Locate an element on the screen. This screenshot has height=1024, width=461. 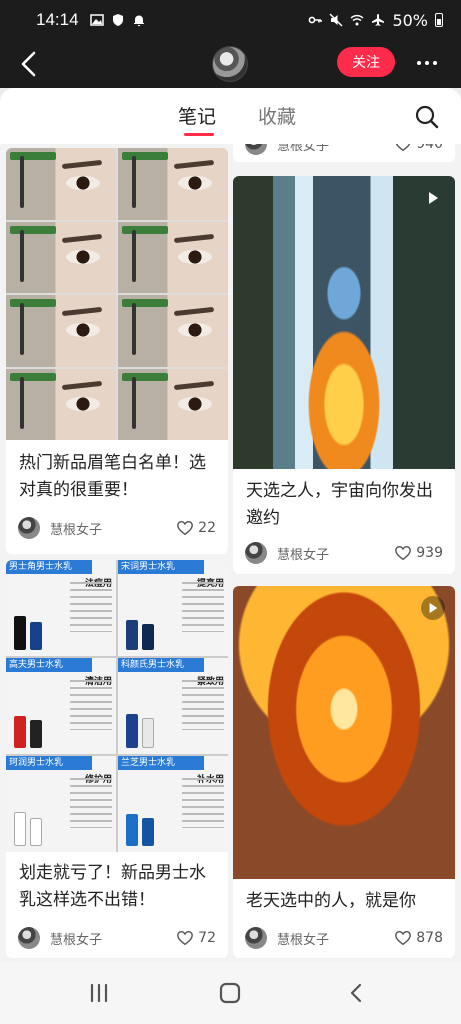
search-icon is located at coordinates (427, 117).